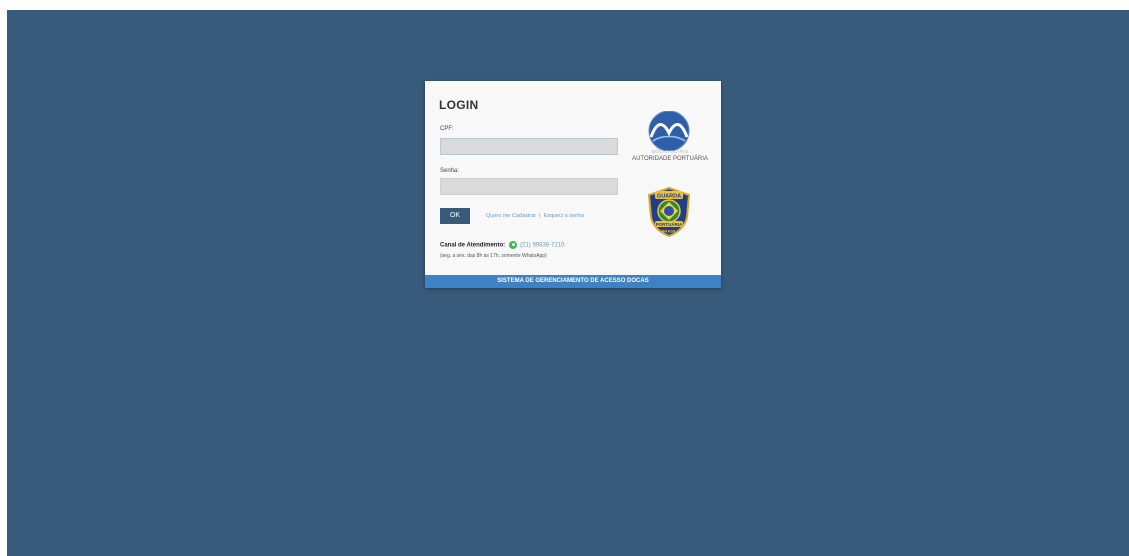  I want to click on cpf-label: CPF:, so click(447, 129).